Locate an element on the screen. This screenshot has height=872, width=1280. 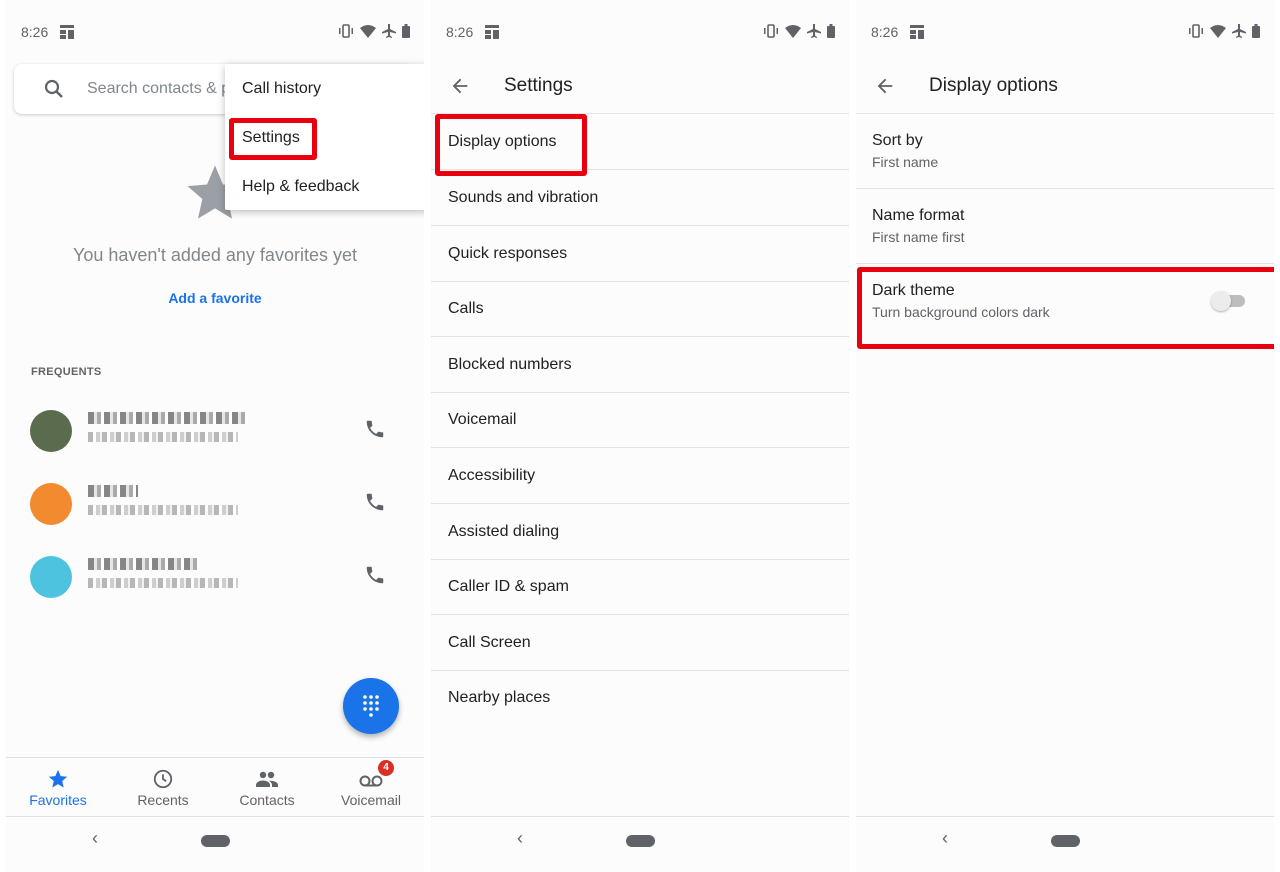
bottom-navigation: Favorites Recents Contacts Voicemail 4 is located at coordinates (215, 787).